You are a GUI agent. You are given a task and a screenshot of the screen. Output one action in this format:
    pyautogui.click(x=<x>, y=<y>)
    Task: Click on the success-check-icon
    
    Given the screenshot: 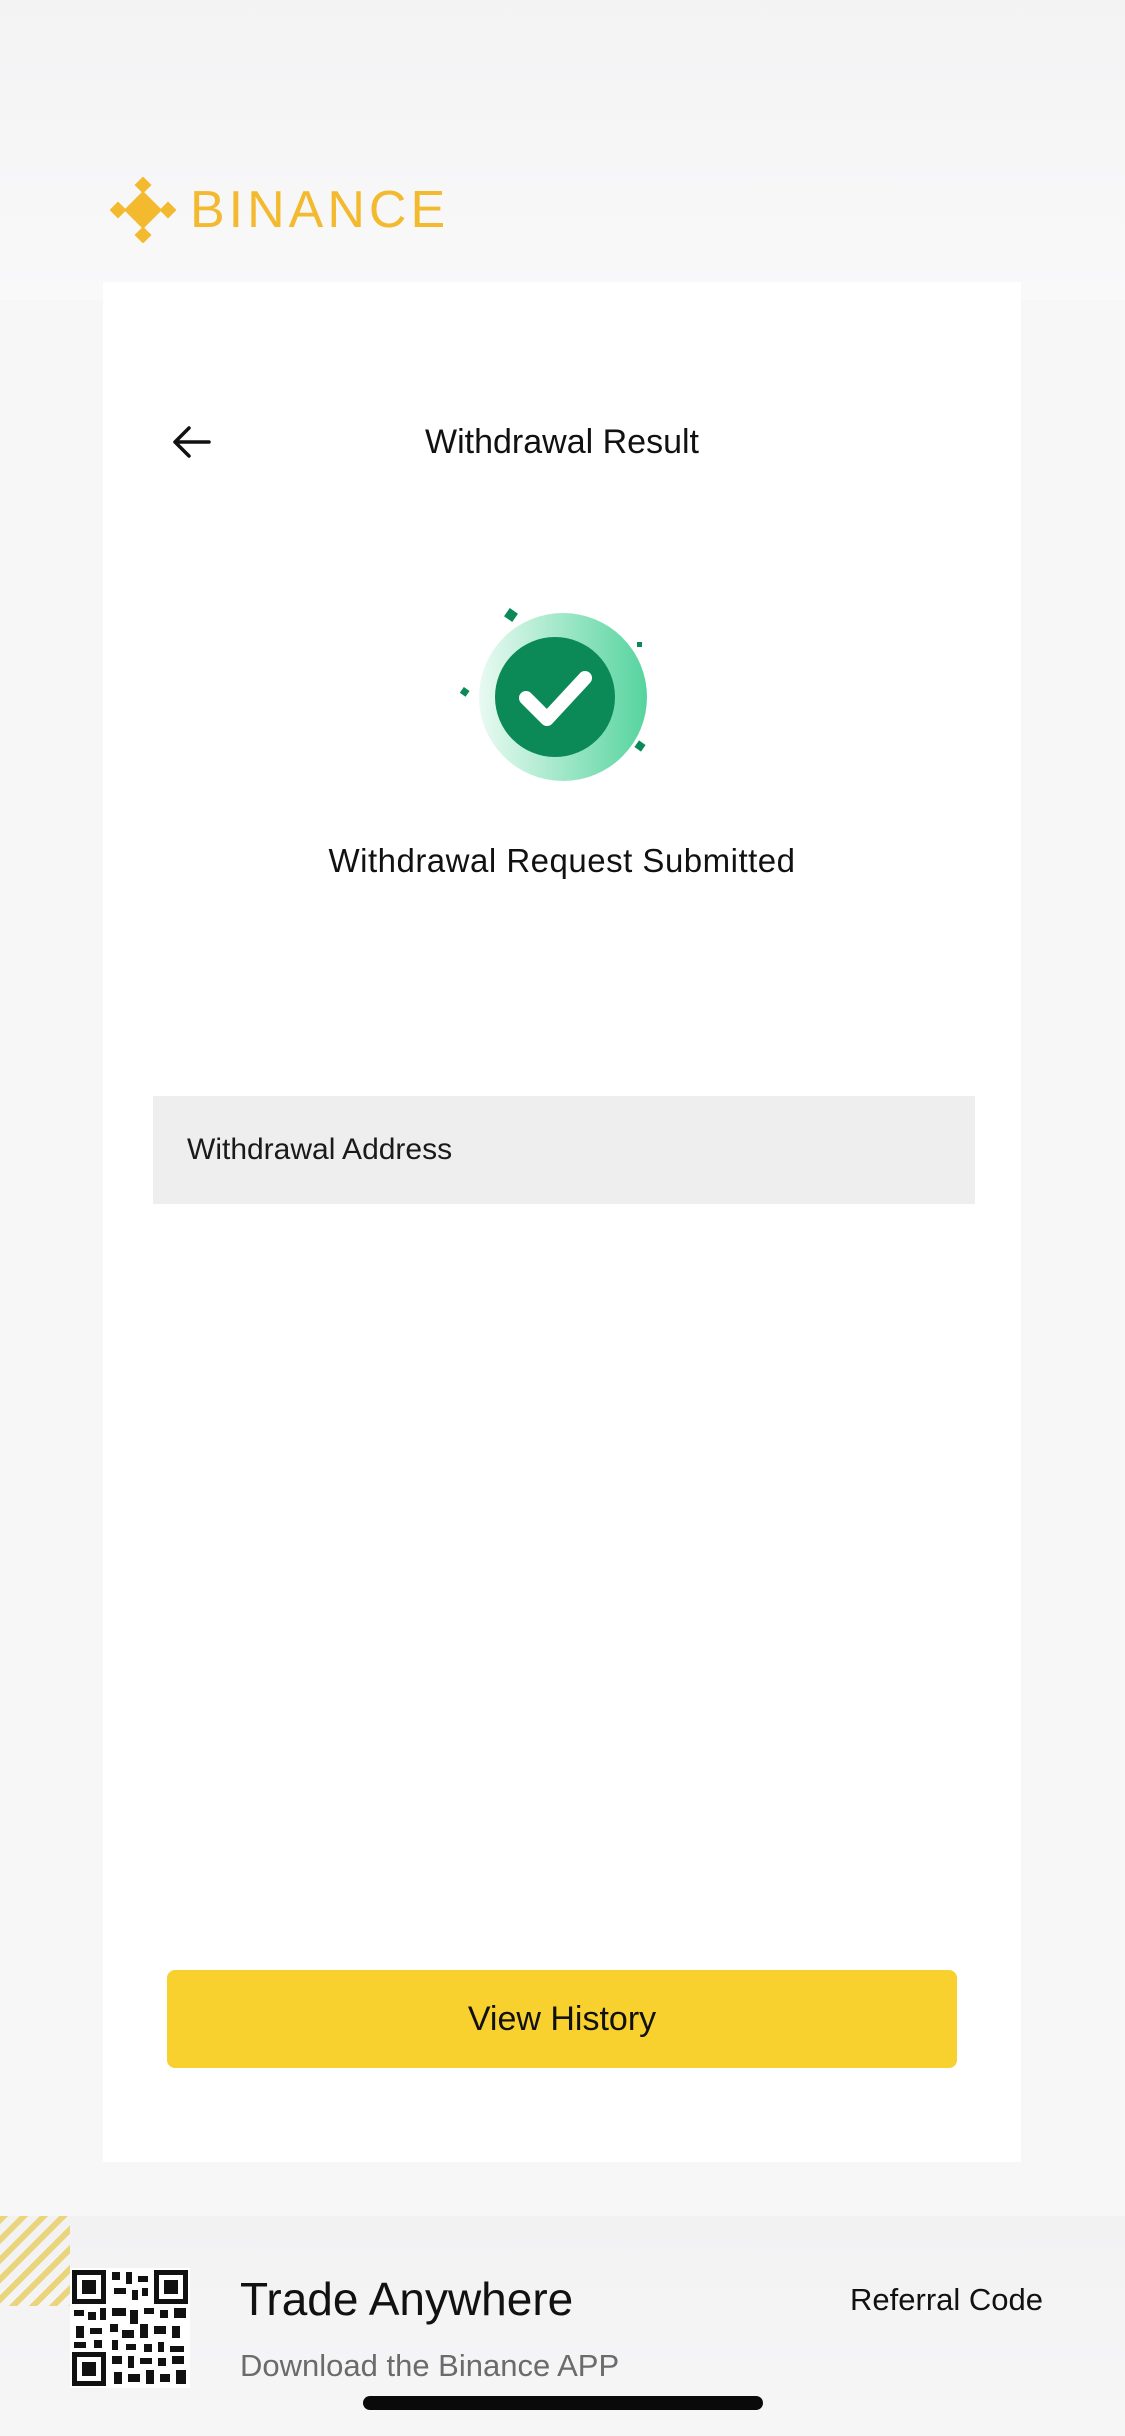 What is the action you would take?
    pyautogui.click(x=563, y=697)
    